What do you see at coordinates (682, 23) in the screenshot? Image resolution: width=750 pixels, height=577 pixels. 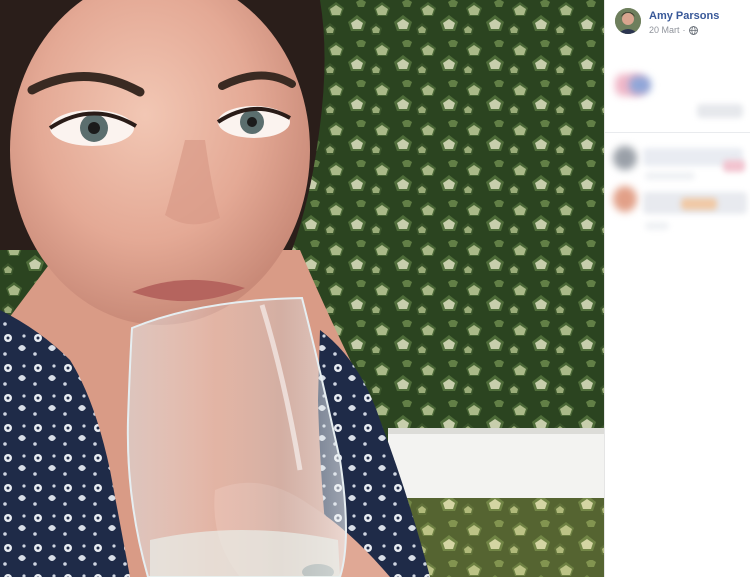 I see `post-header: Amy Parsons 20 Mart ·` at bounding box center [682, 23].